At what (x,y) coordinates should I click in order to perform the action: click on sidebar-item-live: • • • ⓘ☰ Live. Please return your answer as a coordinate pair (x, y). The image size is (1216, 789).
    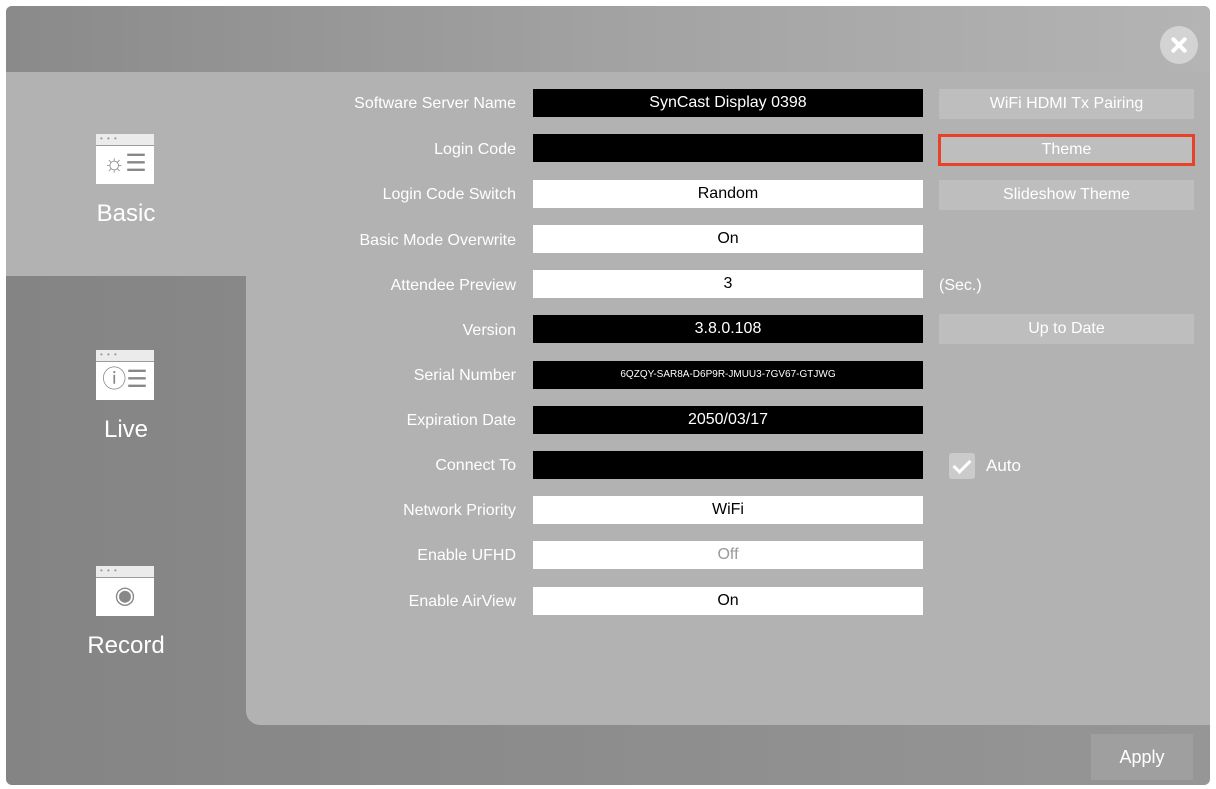
    Looking at the image, I should click on (126, 384).